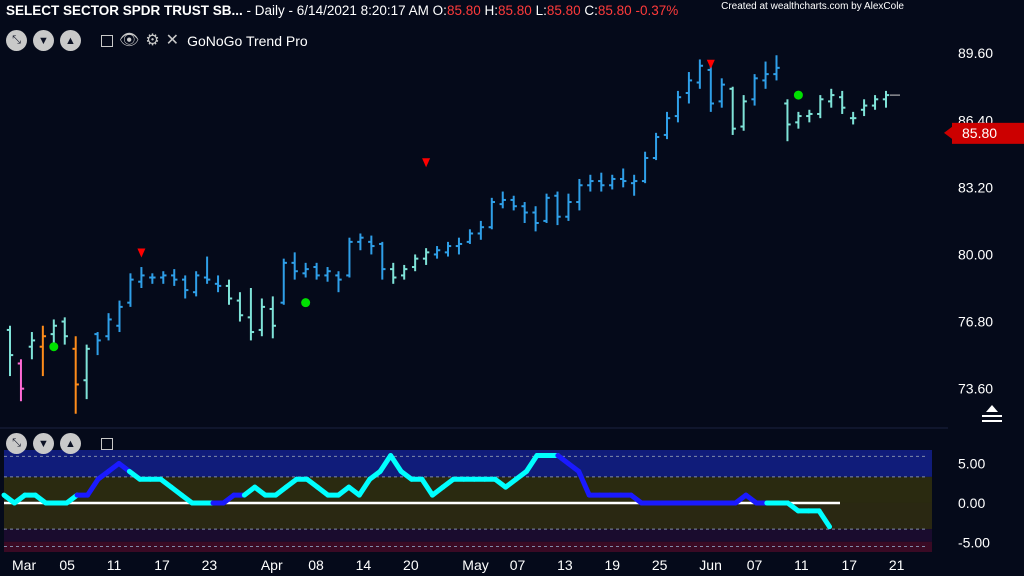 Image resolution: width=1024 pixels, height=576 pixels. What do you see at coordinates (272, 565) in the screenshot?
I see `time-axis-tick: Apr` at bounding box center [272, 565].